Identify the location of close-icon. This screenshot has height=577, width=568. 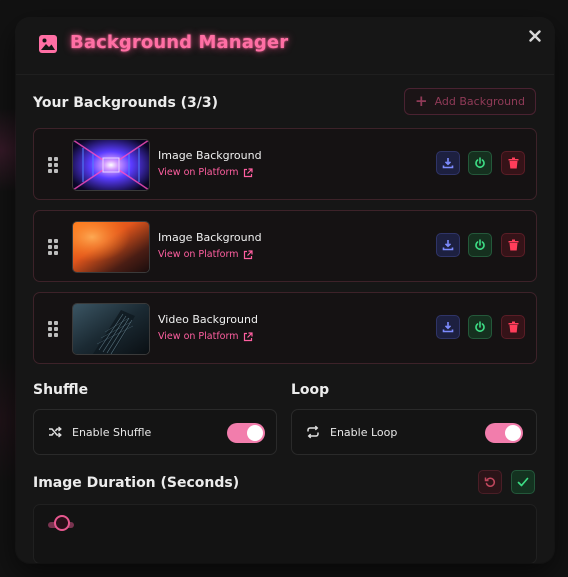
(535, 36).